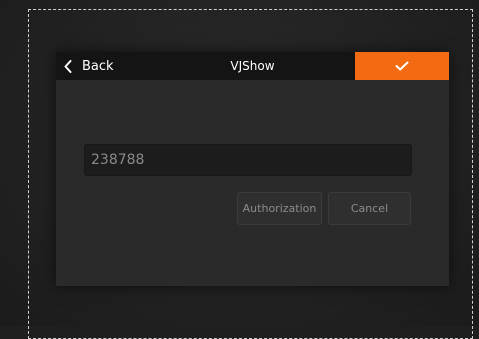  I want to click on authorization-code-input, so click(248, 160).